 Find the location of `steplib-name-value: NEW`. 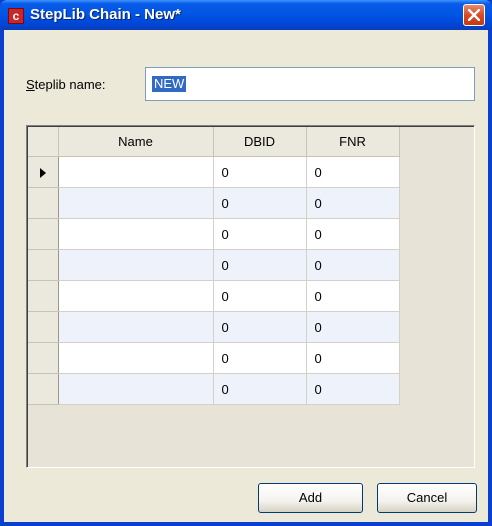

steplib-name-value: NEW is located at coordinates (169, 84).